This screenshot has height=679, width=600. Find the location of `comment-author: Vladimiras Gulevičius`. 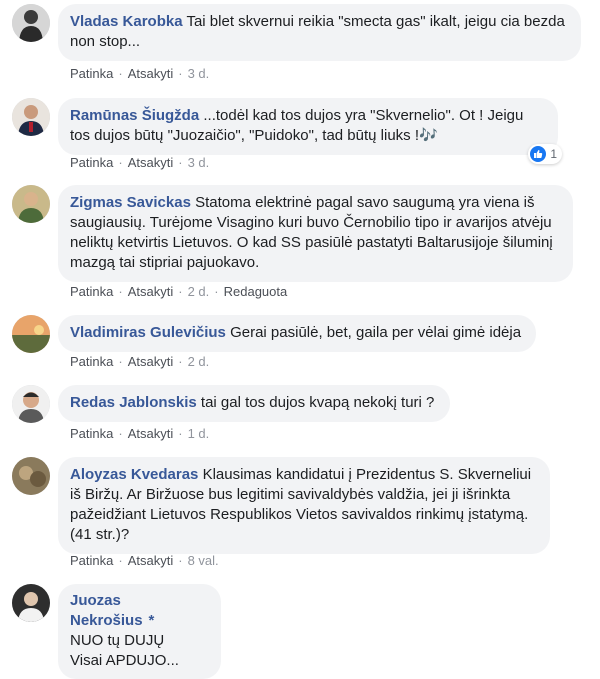

comment-author: Vladimiras Gulevičius is located at coordinates (148, 332).